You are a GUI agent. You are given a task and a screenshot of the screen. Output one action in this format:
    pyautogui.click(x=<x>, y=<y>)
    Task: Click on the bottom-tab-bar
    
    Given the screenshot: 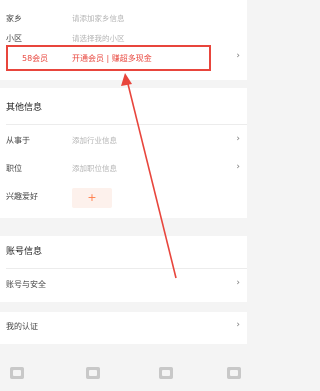 What is the action you would take?
    pyautogui.click(x=123, y=373)
    